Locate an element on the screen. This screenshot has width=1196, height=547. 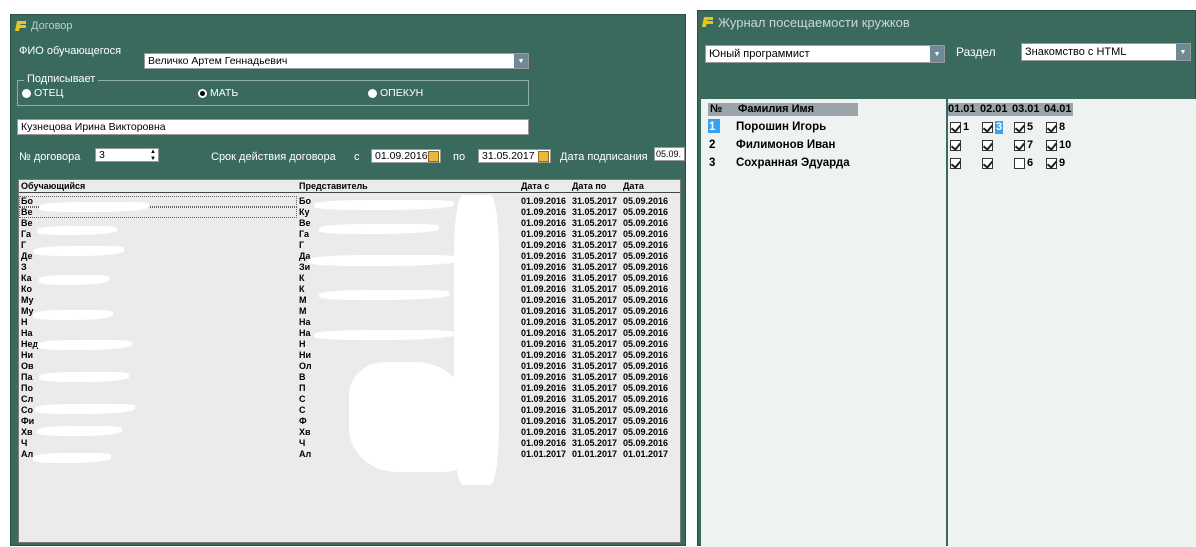
attendance-titlebar: Журнал посещаемости кружков is located at coordinates (946, 22).